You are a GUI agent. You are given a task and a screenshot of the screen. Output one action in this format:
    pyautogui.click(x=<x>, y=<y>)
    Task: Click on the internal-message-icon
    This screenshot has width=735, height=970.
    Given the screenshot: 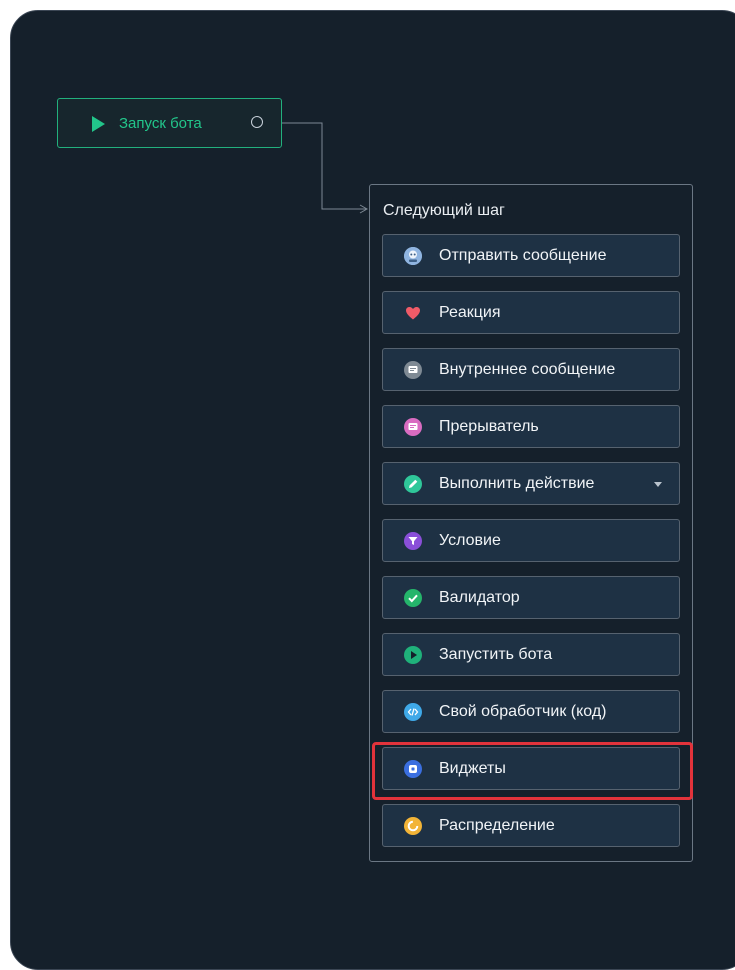 What is the action you would take?
    pyautogui.click(x=413, y=370)
    